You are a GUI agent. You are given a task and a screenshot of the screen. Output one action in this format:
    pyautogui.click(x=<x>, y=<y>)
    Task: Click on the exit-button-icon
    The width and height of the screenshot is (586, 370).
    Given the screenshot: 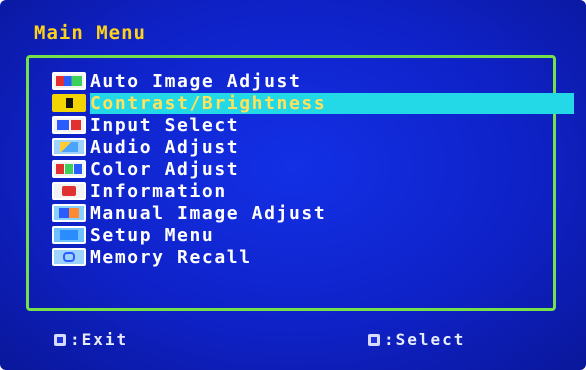 What is the action you would take?
    pyautogui.click(x=60, y=339)
    